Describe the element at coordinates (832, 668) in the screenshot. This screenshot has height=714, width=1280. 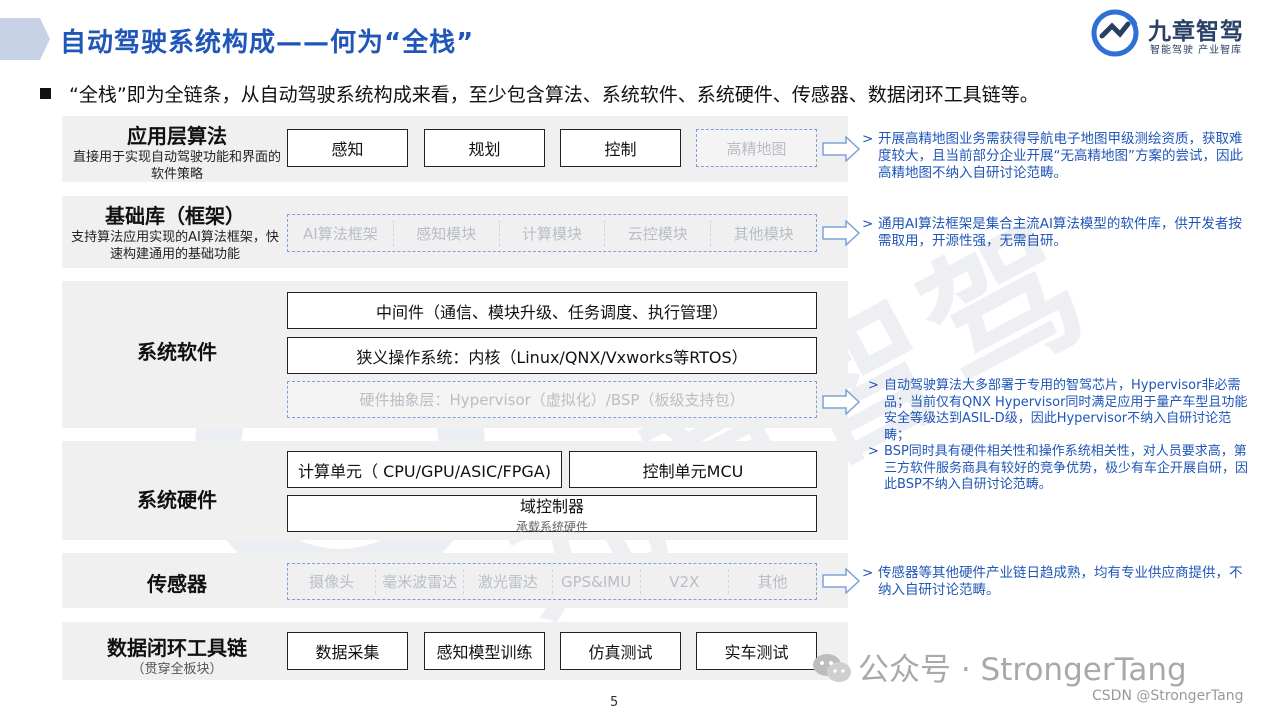
I see `wechat-icon` at that location.